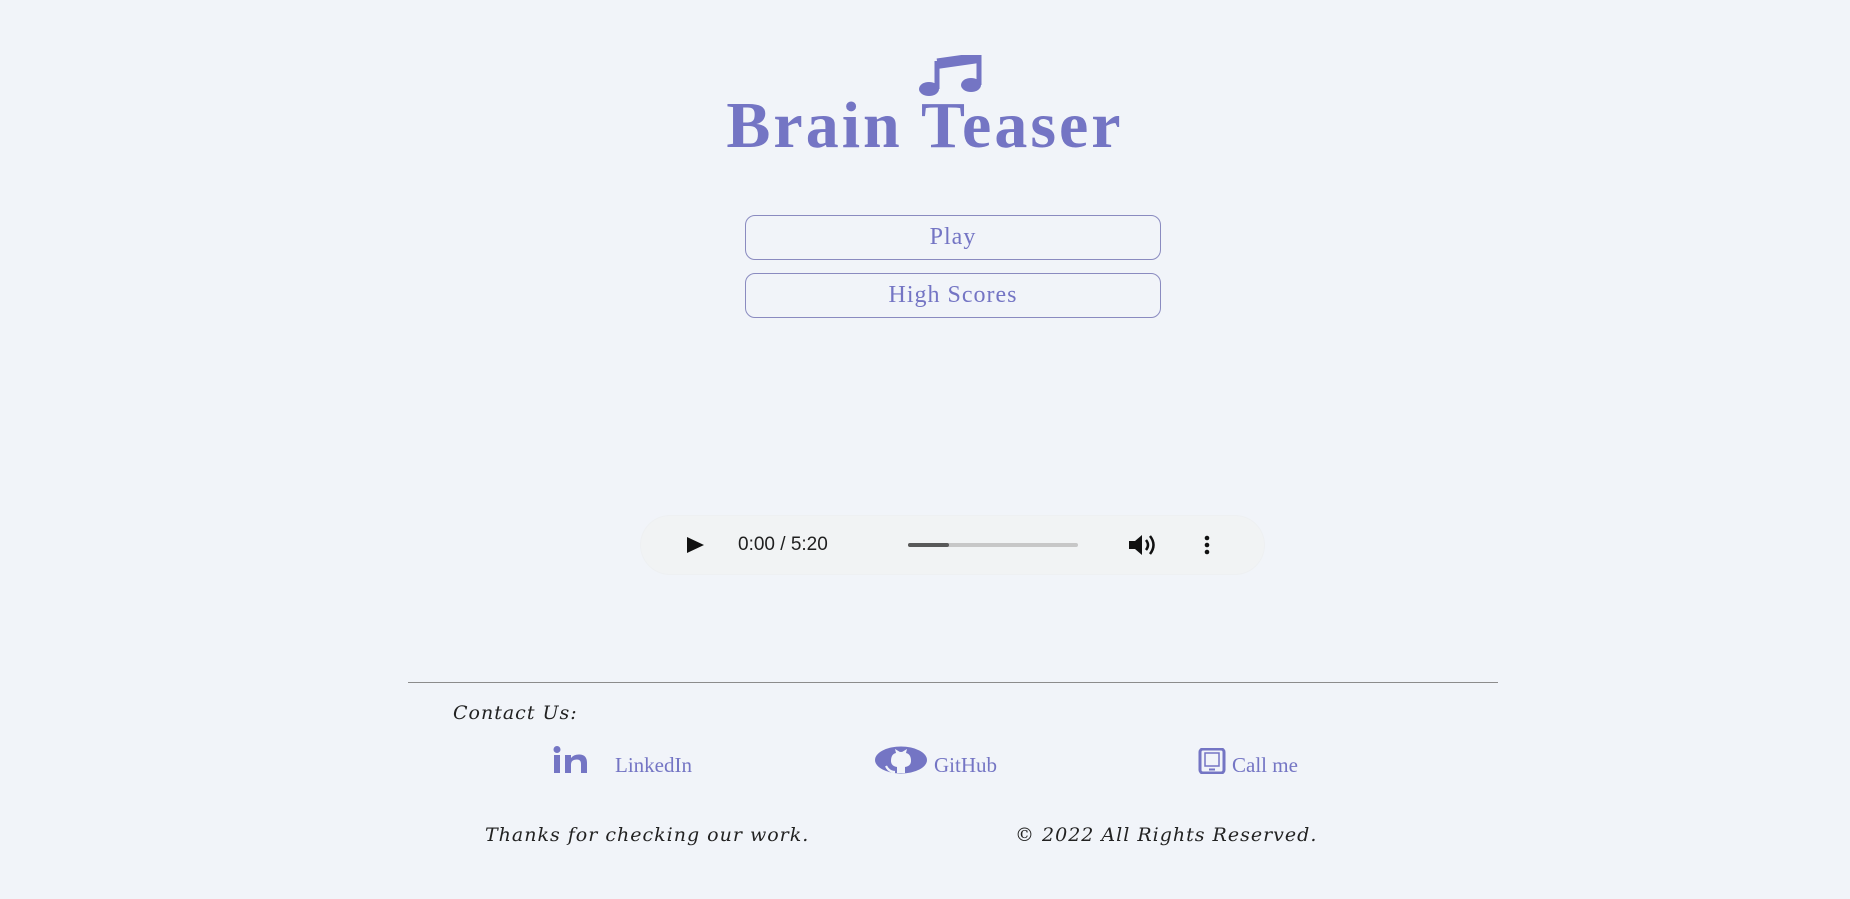 Image resolution: width=1850 pixels, height=899 pixels. Describe the element at coordinates (993, 545) in the screenshot. I see `audio-progress-slider` at that location.